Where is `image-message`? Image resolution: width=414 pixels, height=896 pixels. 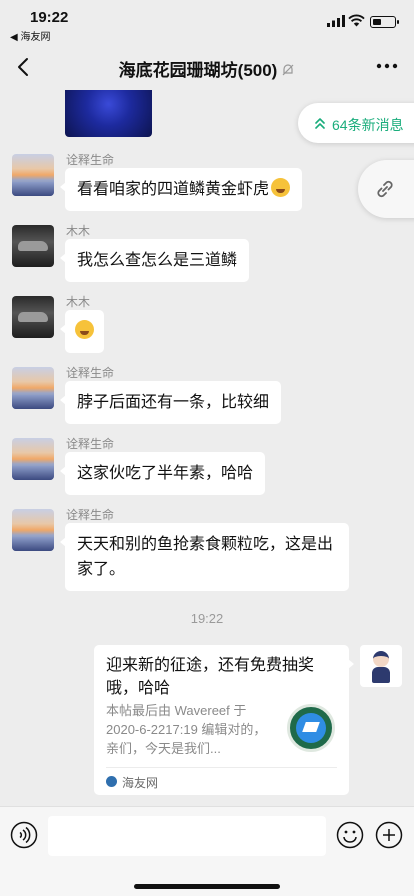
image-message is located at coordinates (108, 113).